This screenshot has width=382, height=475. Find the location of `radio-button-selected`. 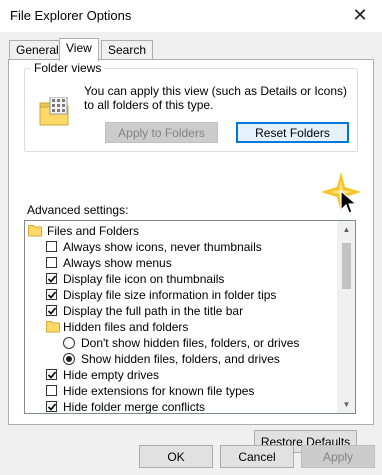

radio-button-selected is located at coordinates (69, 359).